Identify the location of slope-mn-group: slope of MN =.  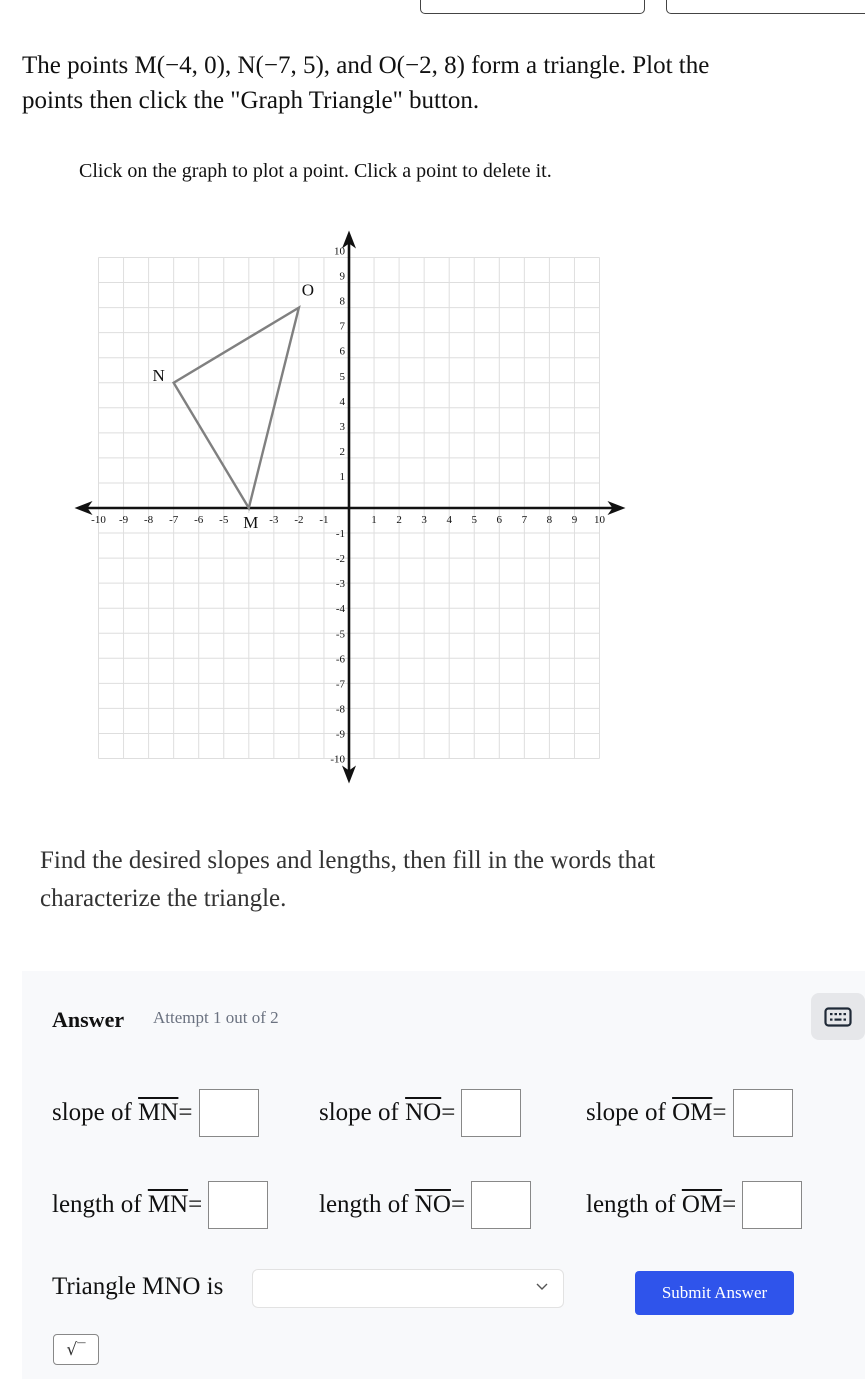
(155, 1113).